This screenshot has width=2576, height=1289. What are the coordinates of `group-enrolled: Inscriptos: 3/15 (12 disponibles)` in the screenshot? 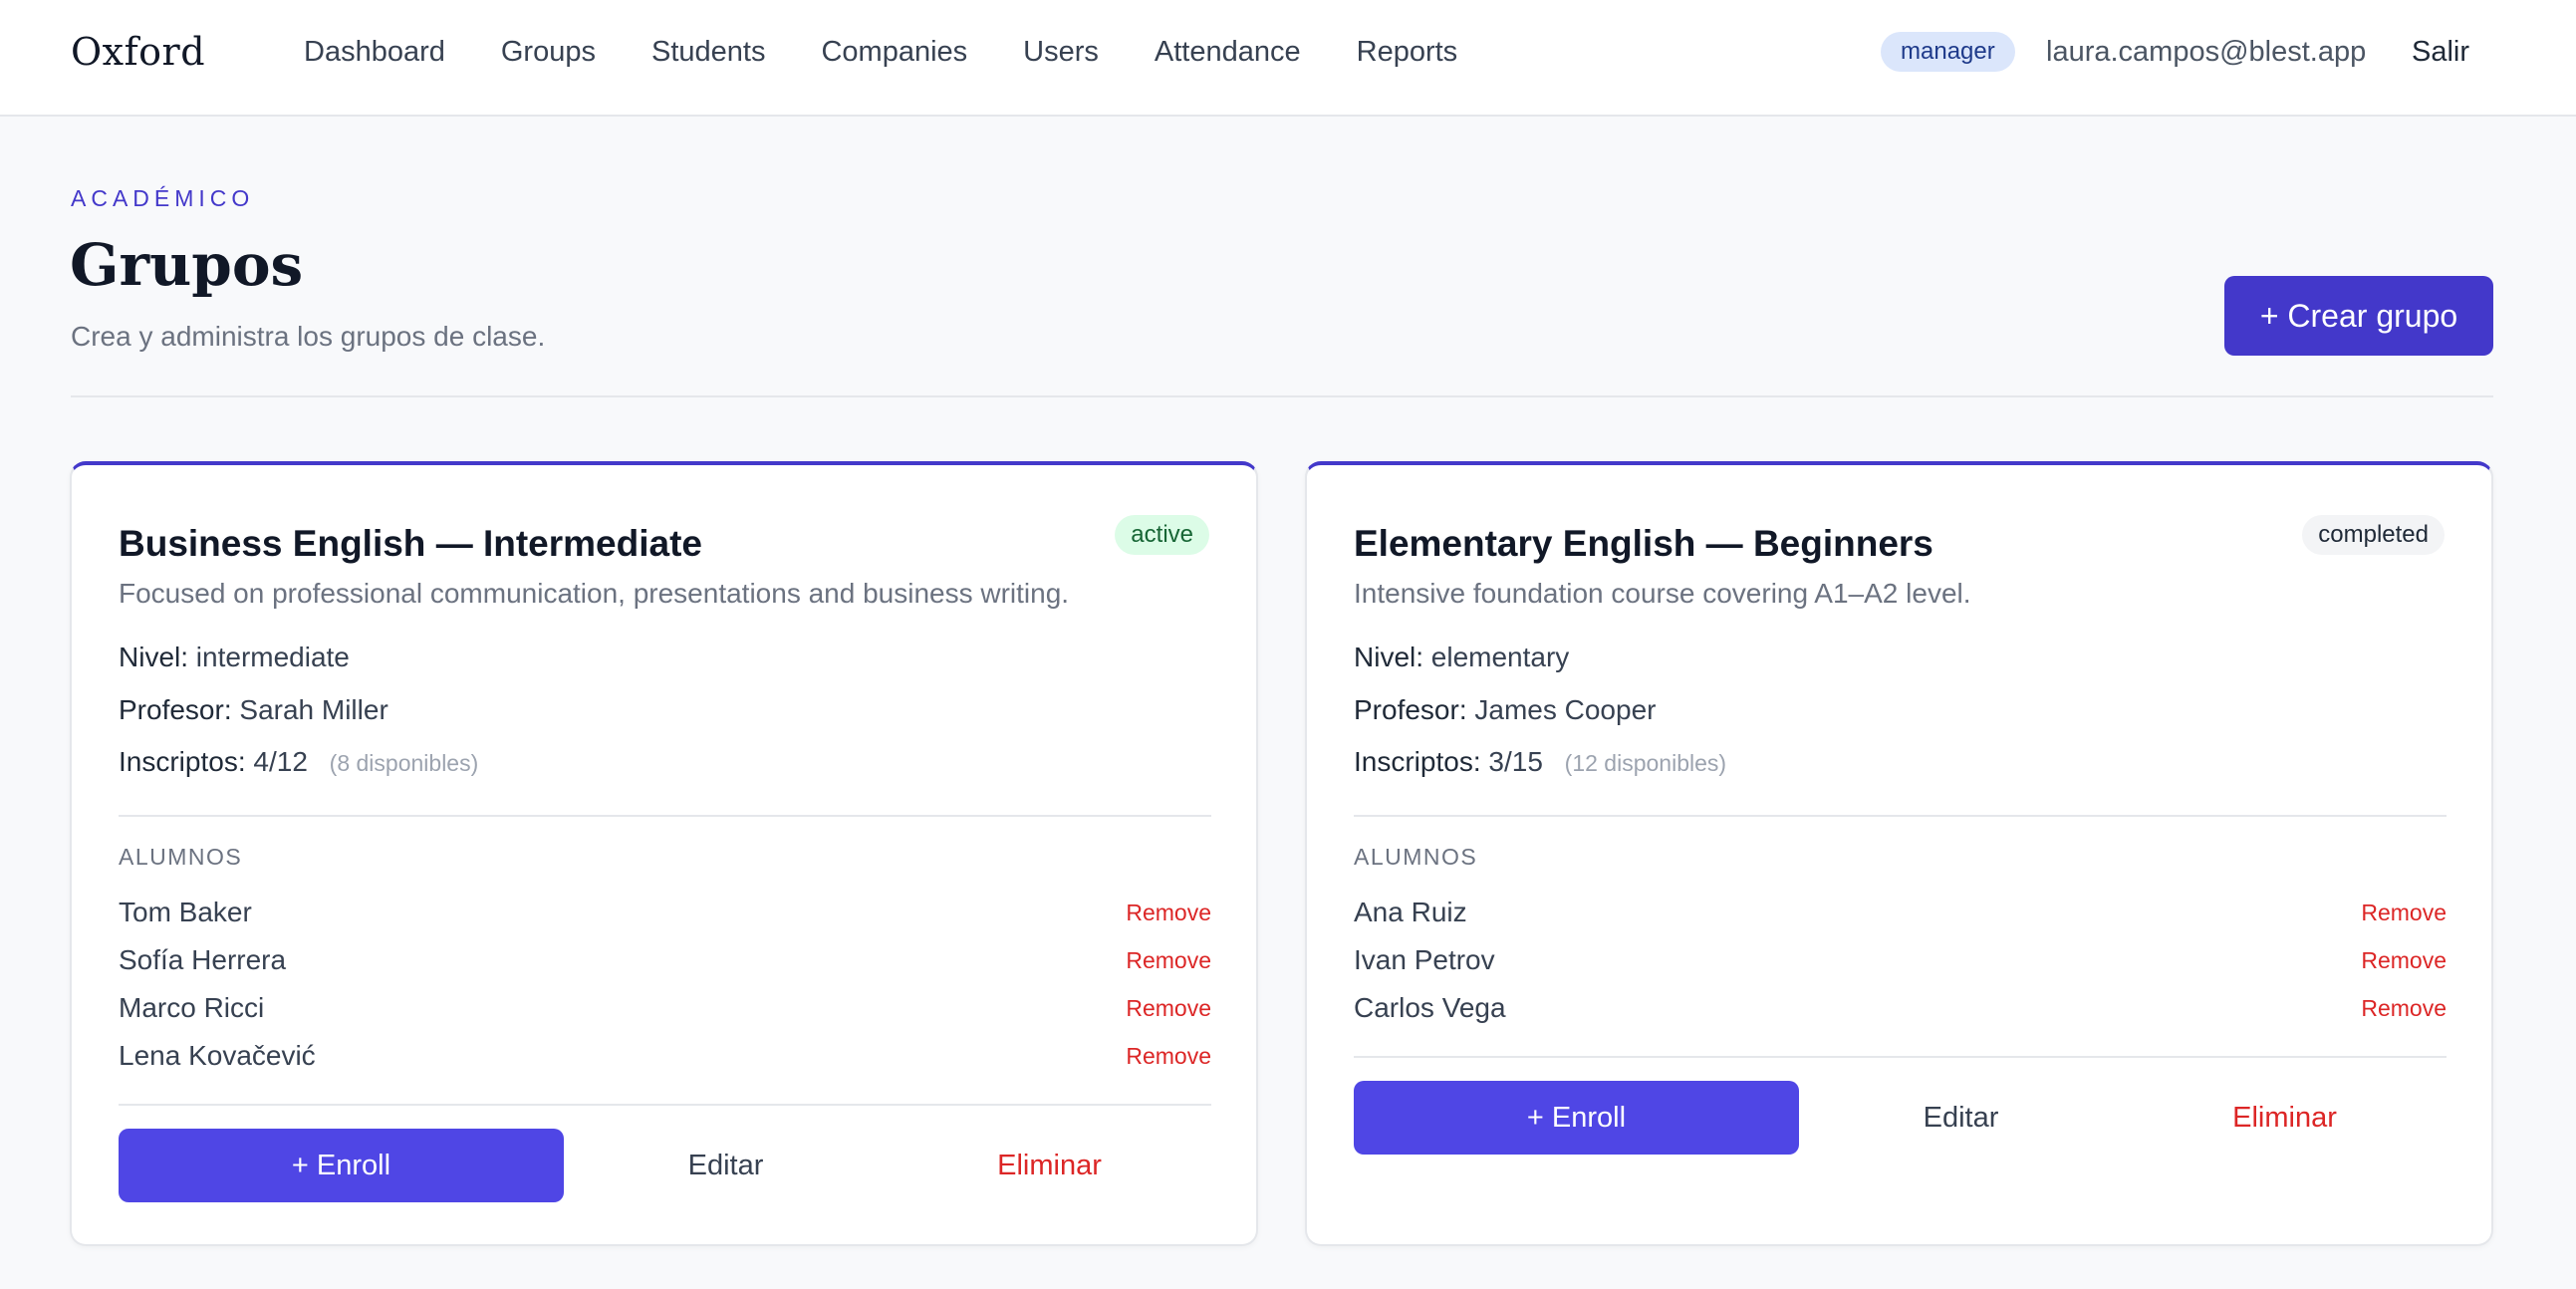 It's located at (1540, 762).